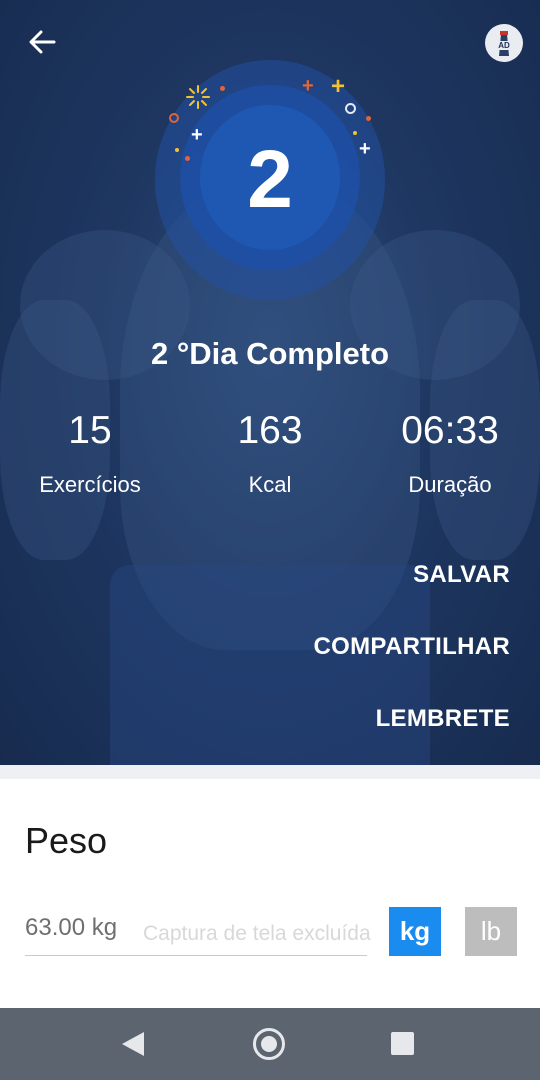 The image size is (540, 1080). Describe the element at coordinates (450, 453) in the screenshot. I see `stat-duration: 06:33 Duração` at that location.